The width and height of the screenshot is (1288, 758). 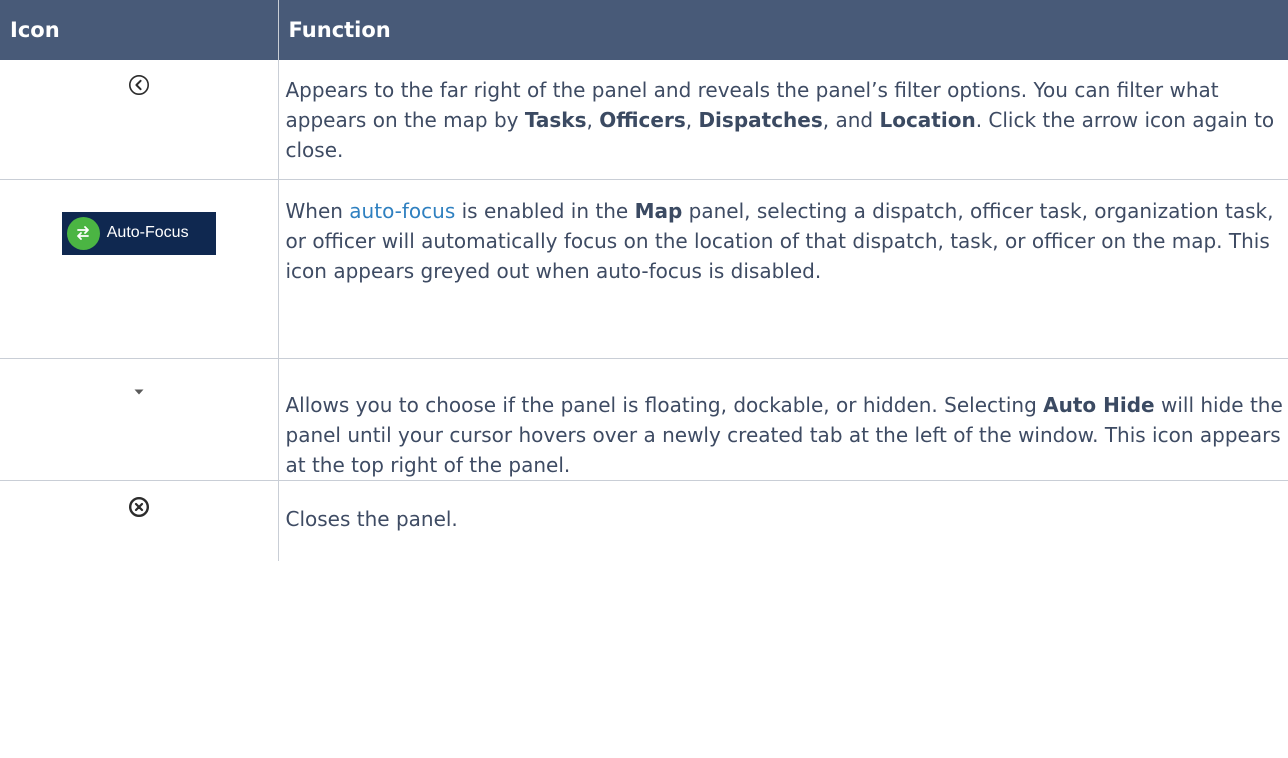 What do you see at coordinates (760, 120) in the screenshot?
I see `filter-dispatches: Dispatches` at bounding box center [760, 120].